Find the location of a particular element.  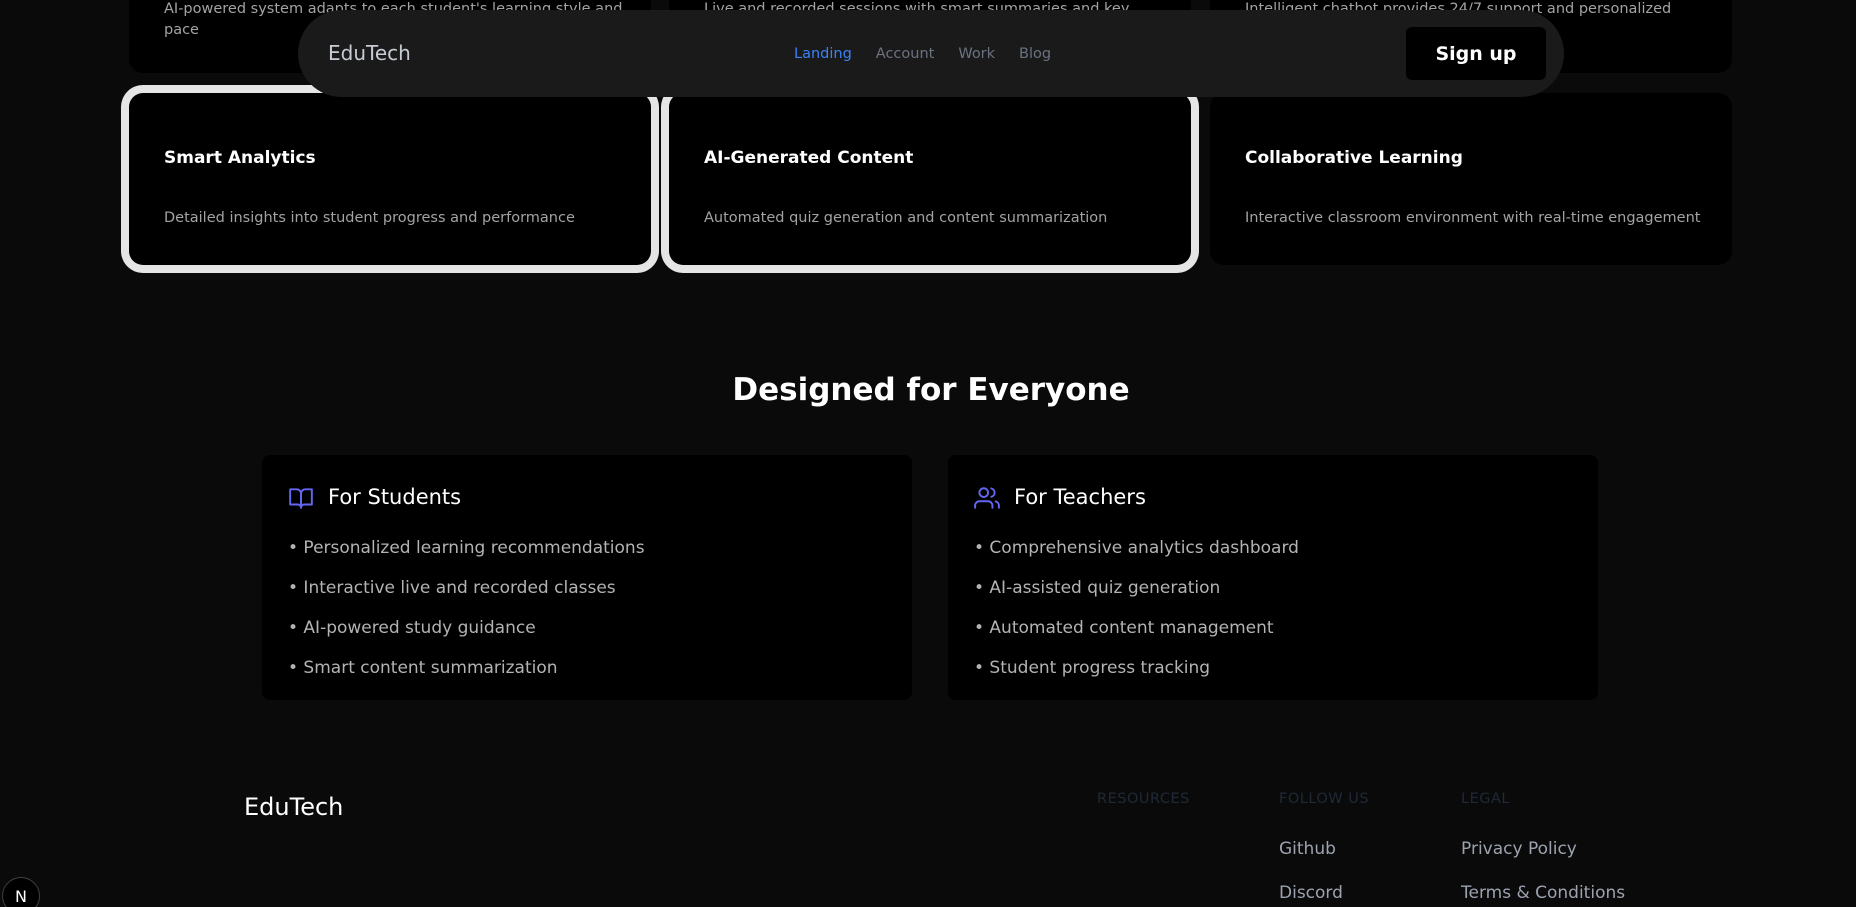

list-item: • Smart content summarization is located at coordinates (423, 668).